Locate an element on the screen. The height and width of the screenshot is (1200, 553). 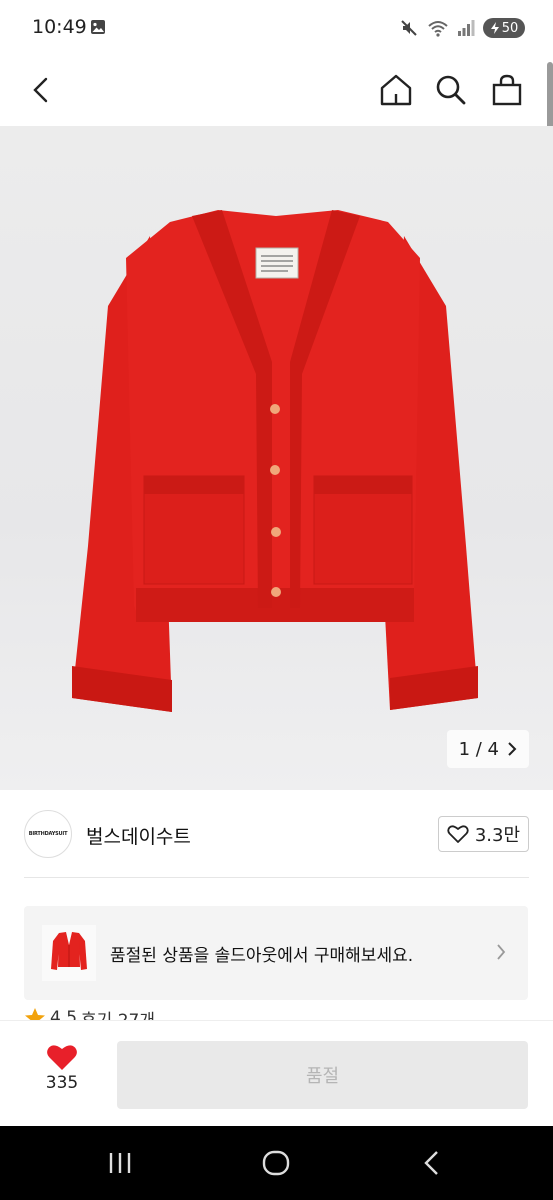
gallery-notification-icon is located at coordinates (98, 27).